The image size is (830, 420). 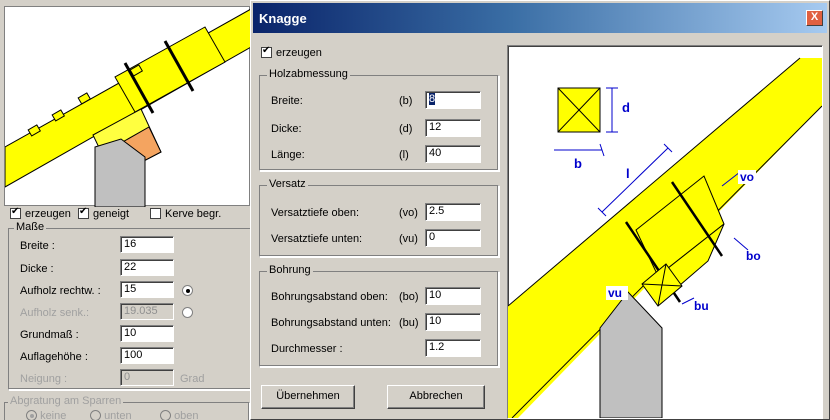 I want to click on dicke-input: 12, so click(x=453, y=128).